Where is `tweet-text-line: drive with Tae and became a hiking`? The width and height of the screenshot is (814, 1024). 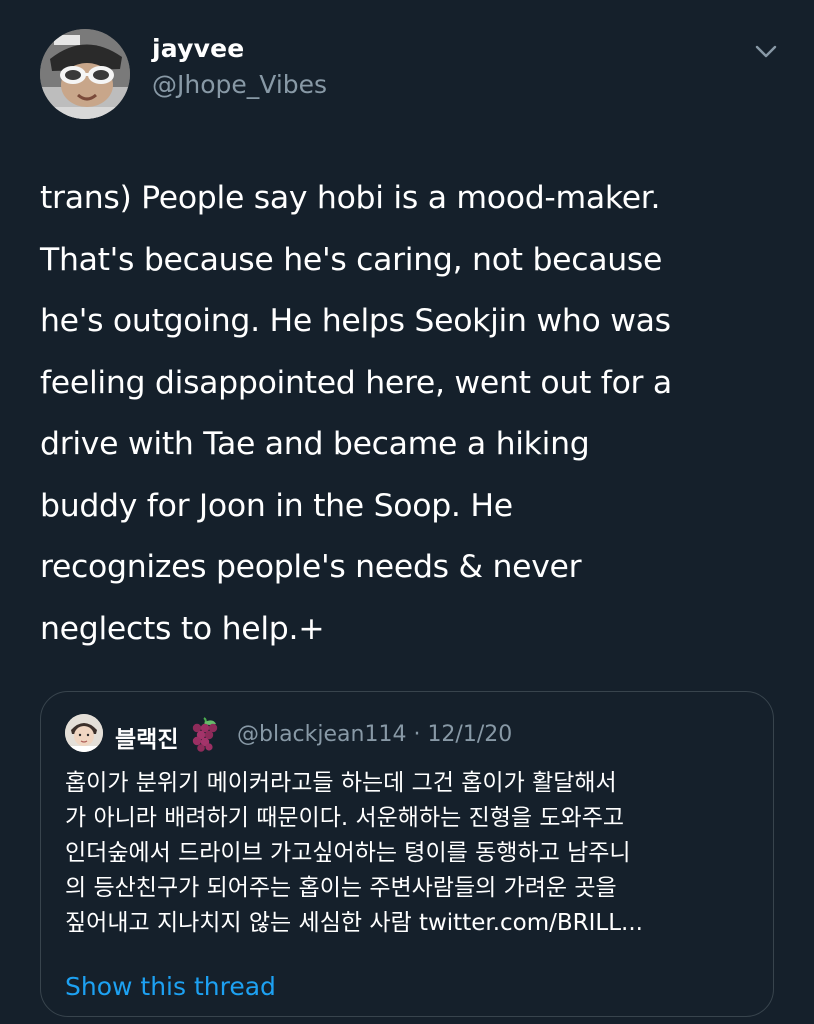
tweet-text-line: drive with Tae and became a hiking is located at coordinates (315, 444).